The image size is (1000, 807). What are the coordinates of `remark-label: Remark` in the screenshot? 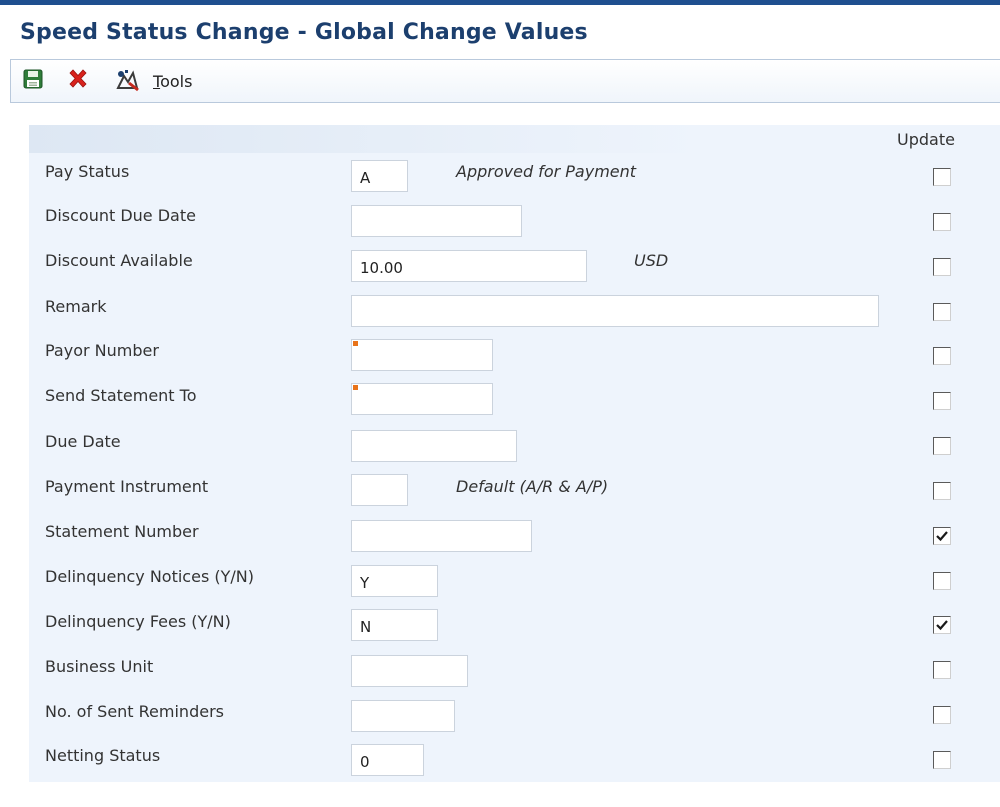 It's located at (76, 306).